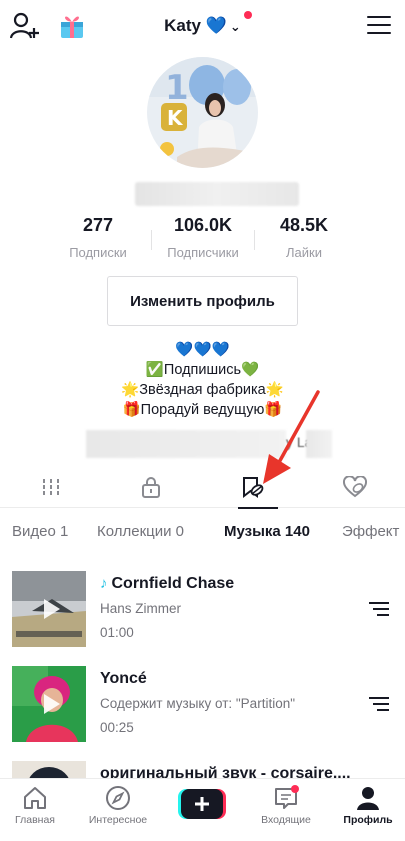 The height and width of the screenshot is (841, 405). I want to click on username-switcher: Katy 💙 ⌄, so click(202, 23).